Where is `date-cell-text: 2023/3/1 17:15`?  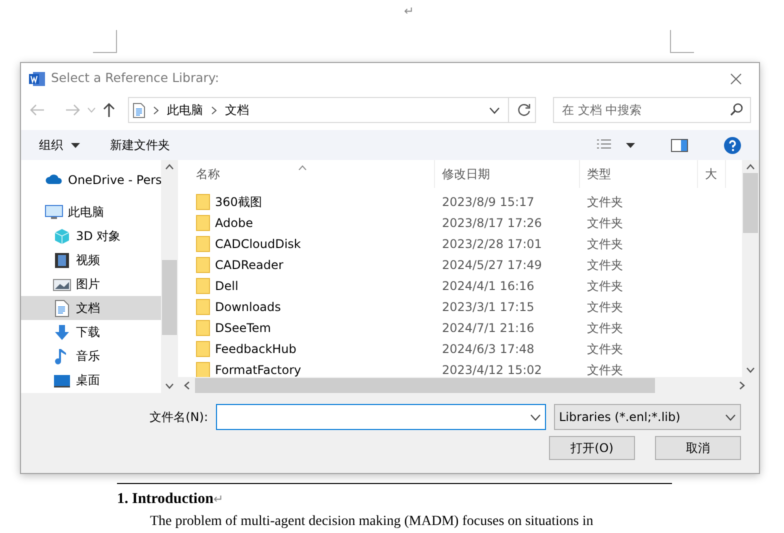 date-cell-text: 2023/3/1 17:15 is located at coordinates (488, 307).